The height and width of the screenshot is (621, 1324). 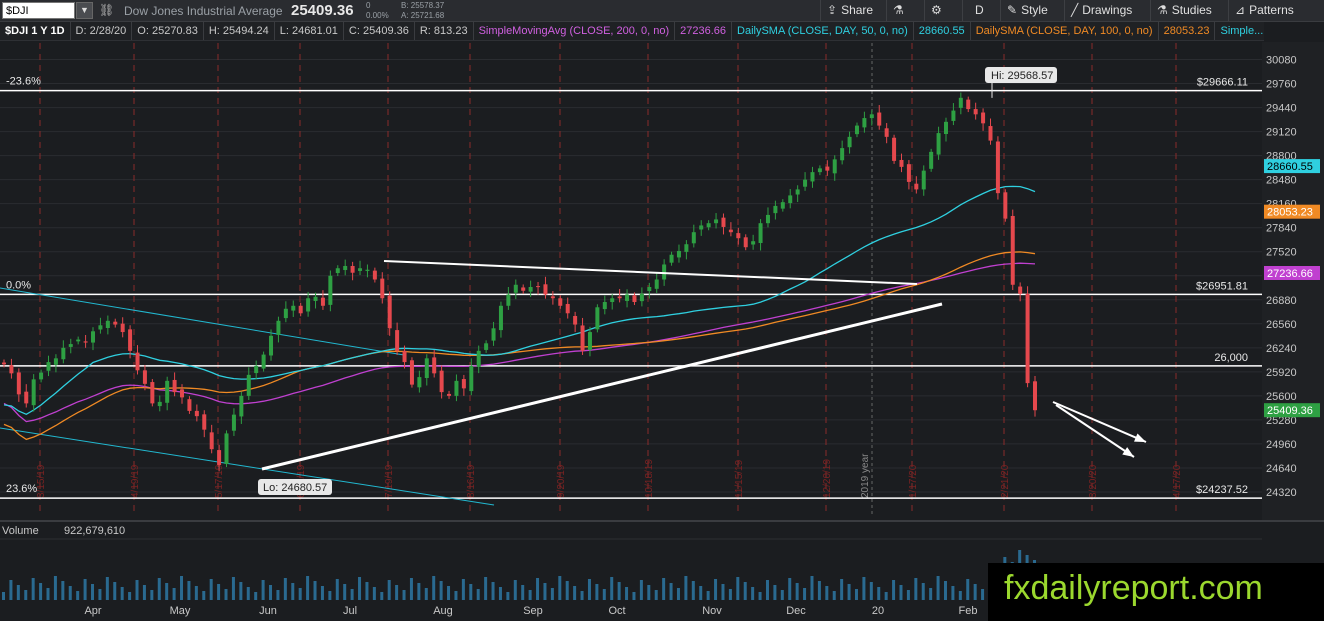 What do you see at coordinates (1281, 301) in the screenshot?
I see `y-tick-label: 26880` at bounding box center [1281, 301].